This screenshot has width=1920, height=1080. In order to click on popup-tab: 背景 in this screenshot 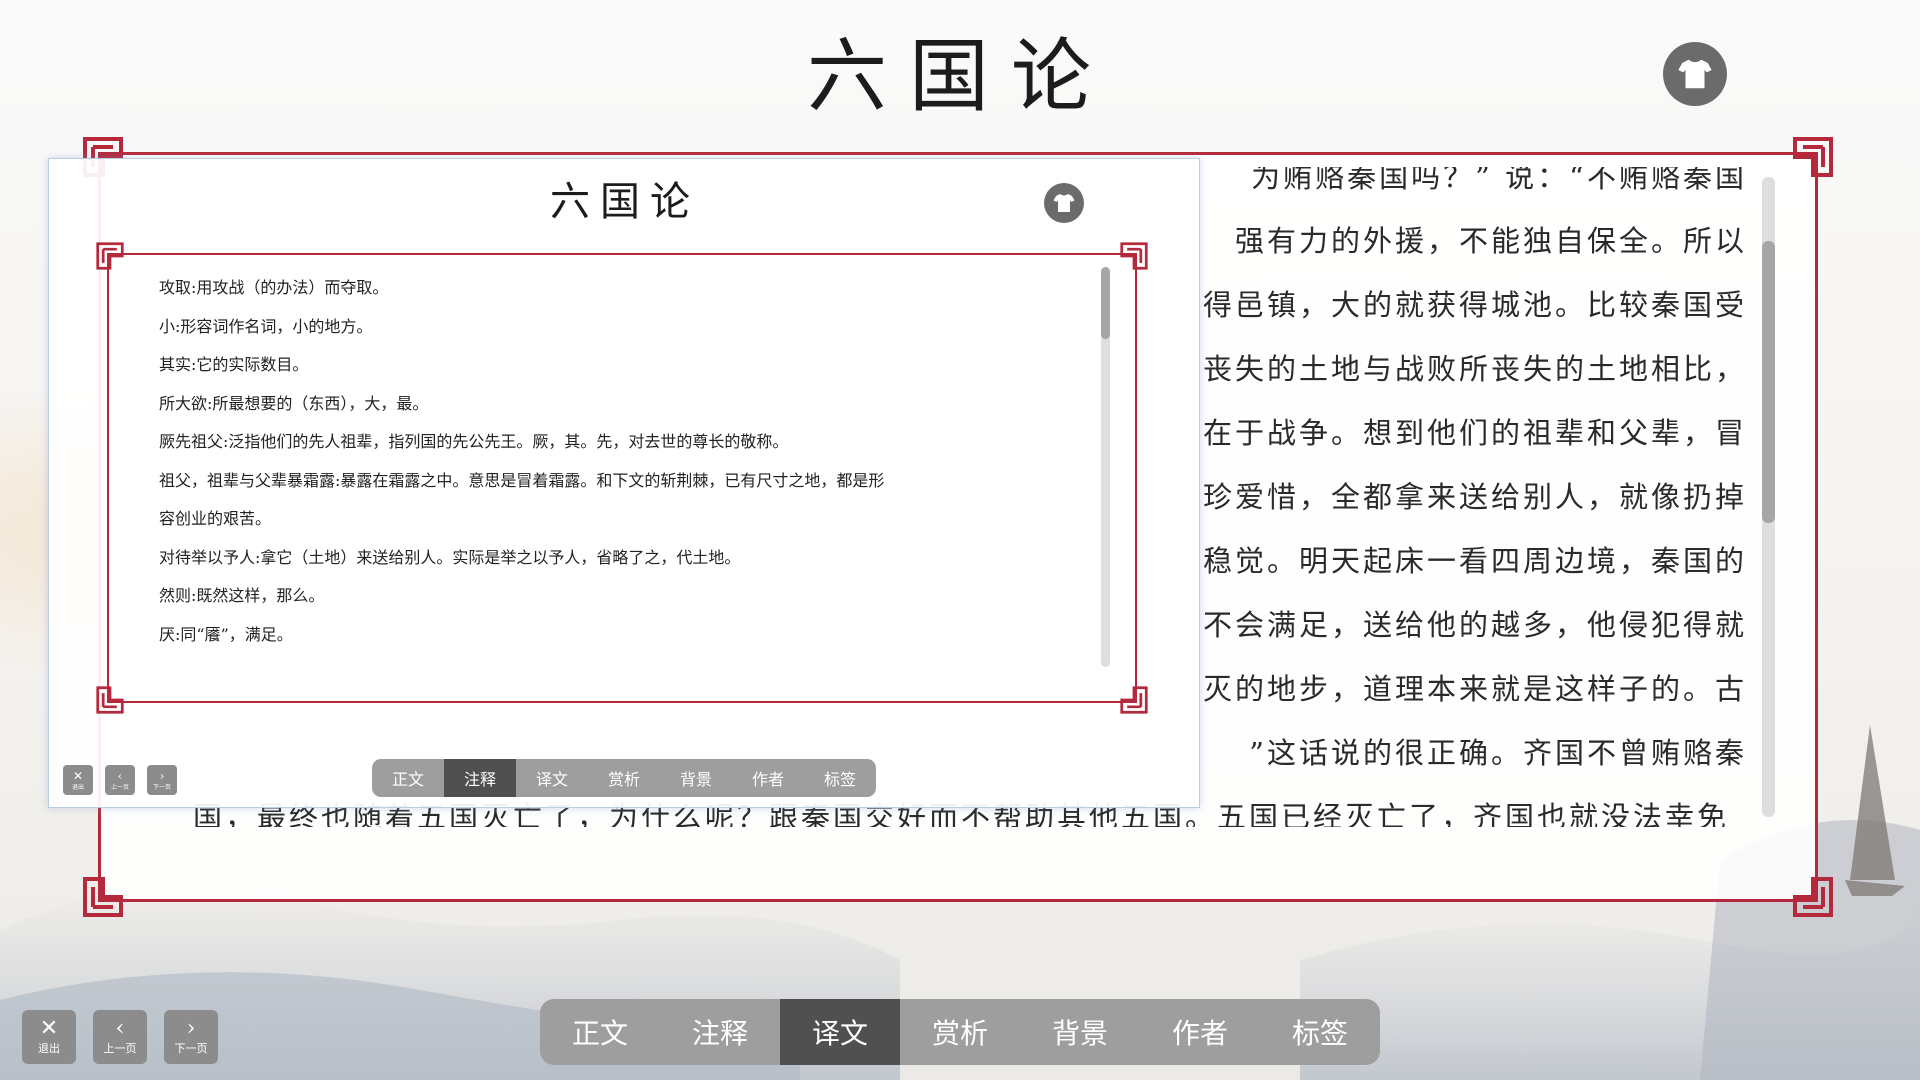, I will do `click(696, 778)`.